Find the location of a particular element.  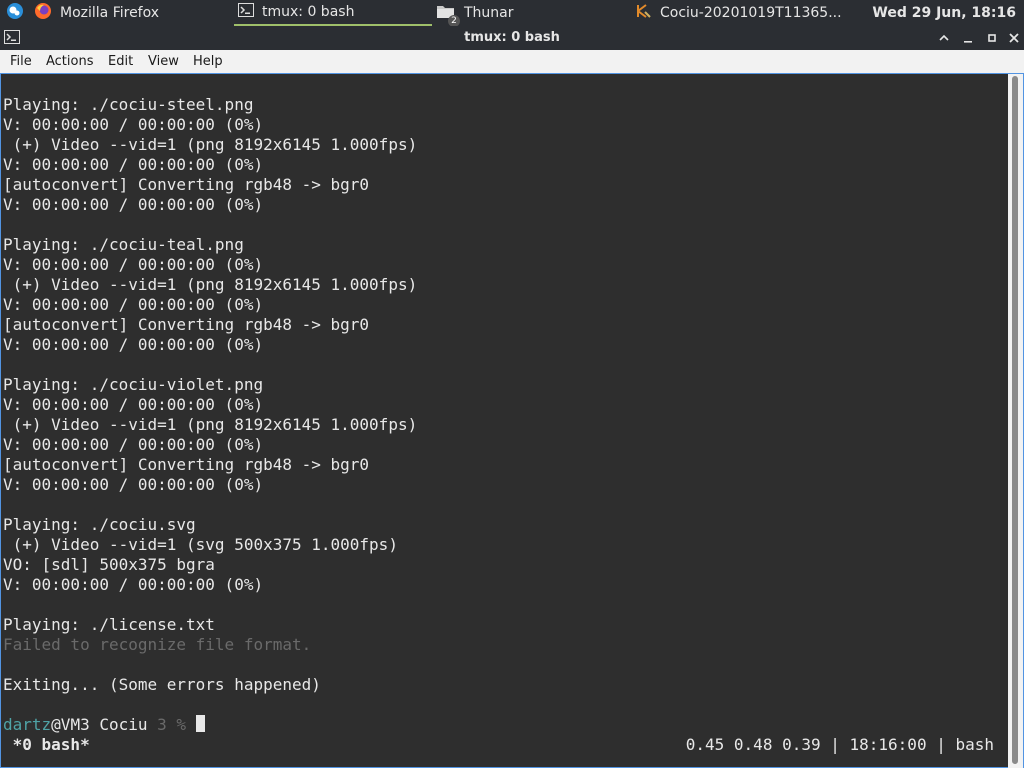

task-thunar: 2 Thunar is located at coordinates (534, 13).